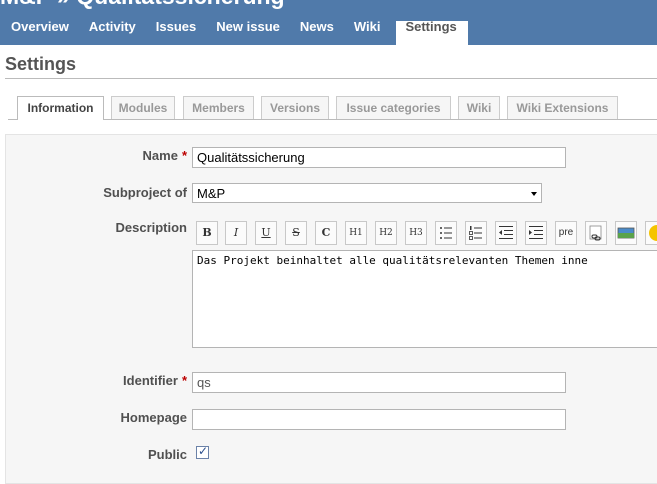 This screenshot has height=484, width=657. What do you see at coordinates (176, 32) in the screenshot?
I see `menu-issues: Issues` at bounding box center [176, 32].